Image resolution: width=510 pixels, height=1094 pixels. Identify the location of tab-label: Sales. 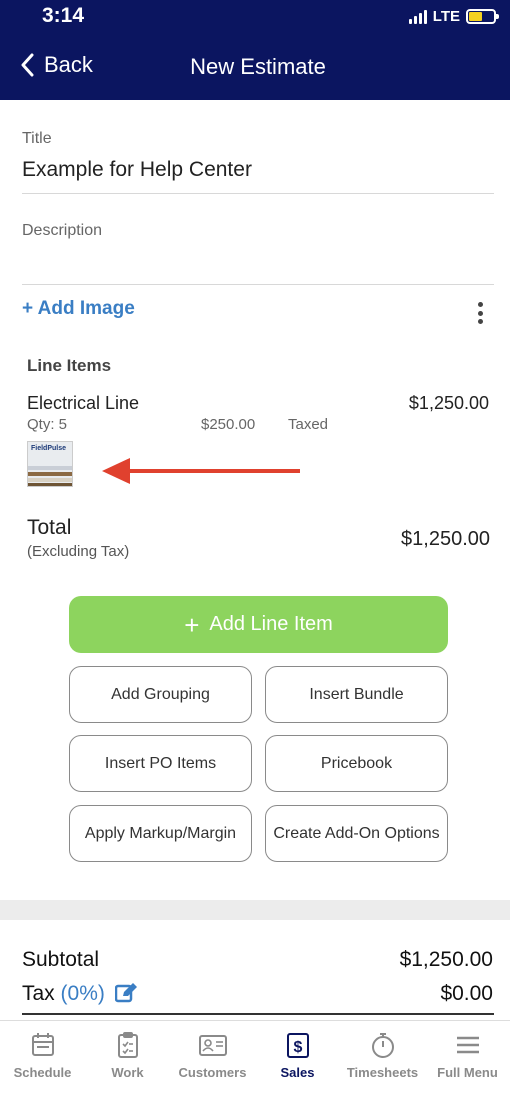
(297, 1072).